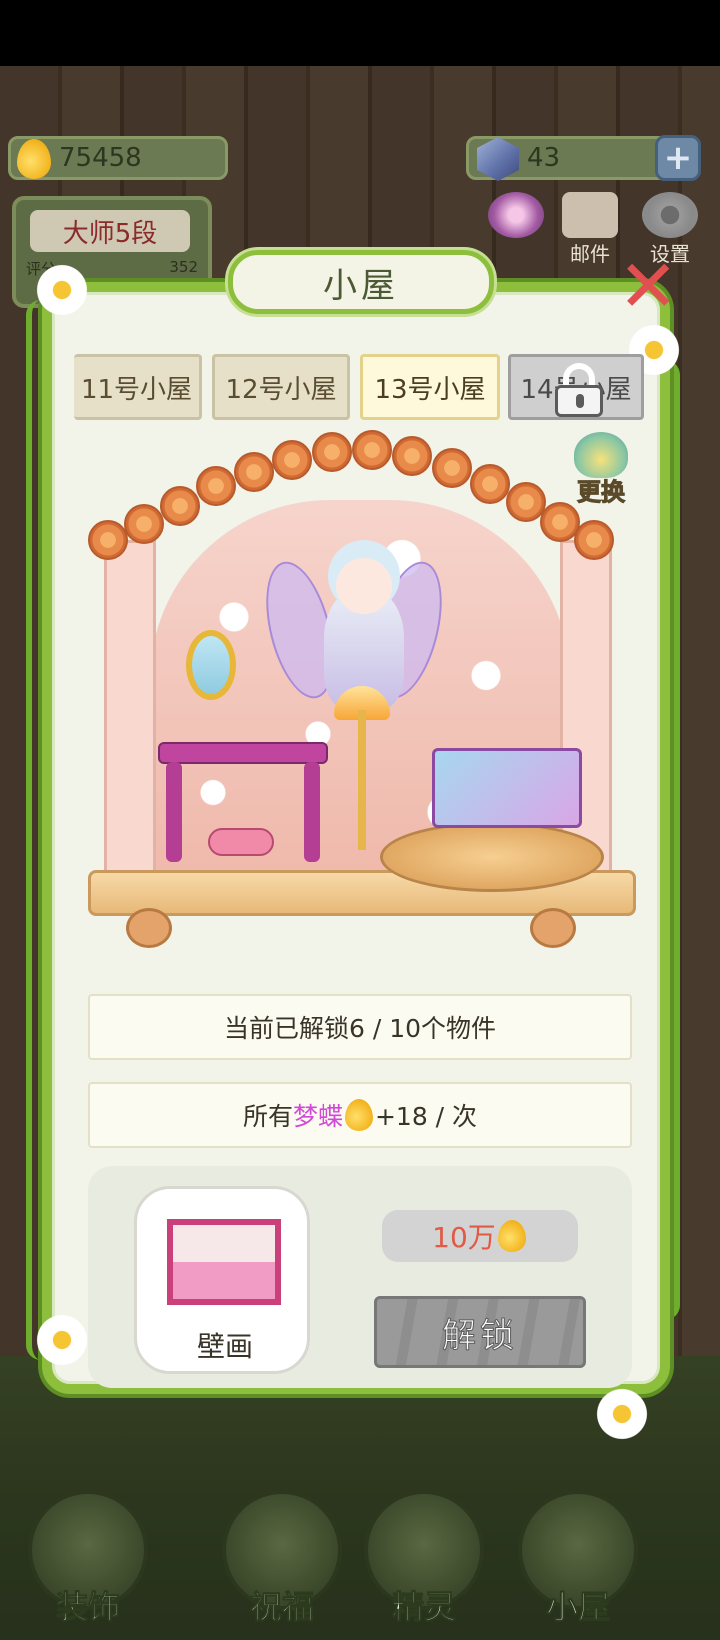 The image size is (720, 1640). Describe the element at coordinates (360, 1027) in the screenshot. I see `unlocked-count: 当前已解锁6 / 10个物件` at that location.